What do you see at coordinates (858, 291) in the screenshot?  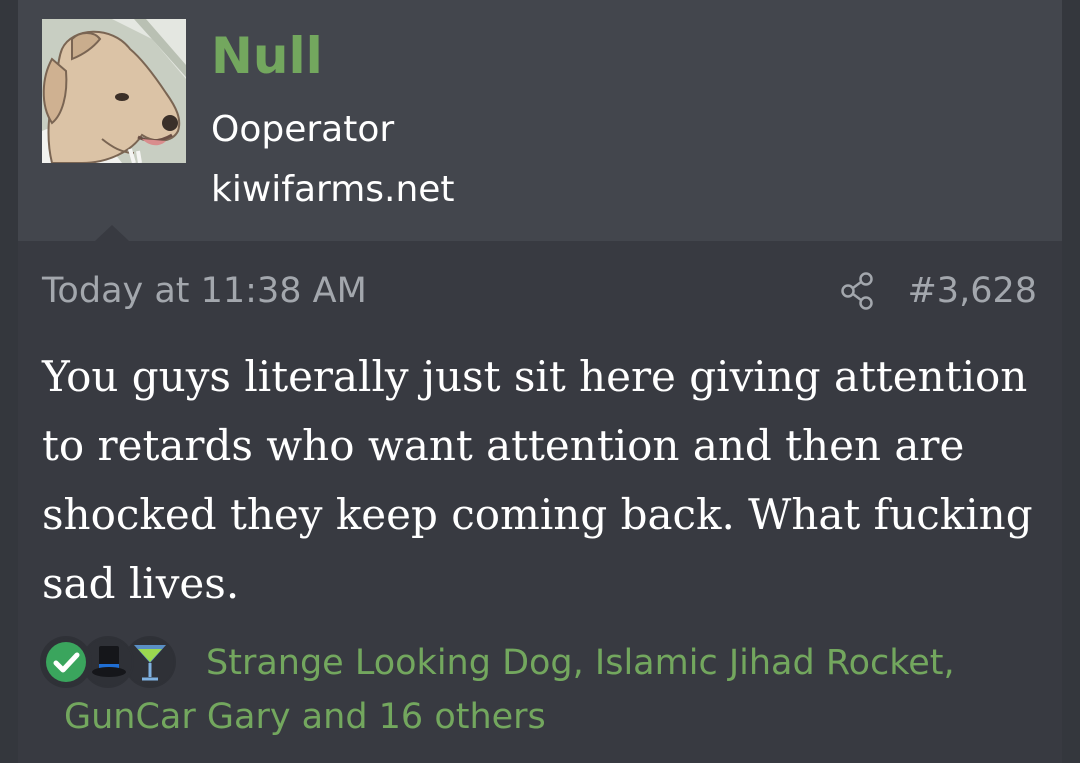 I see `share-icon` at bounding box center [858, 291].